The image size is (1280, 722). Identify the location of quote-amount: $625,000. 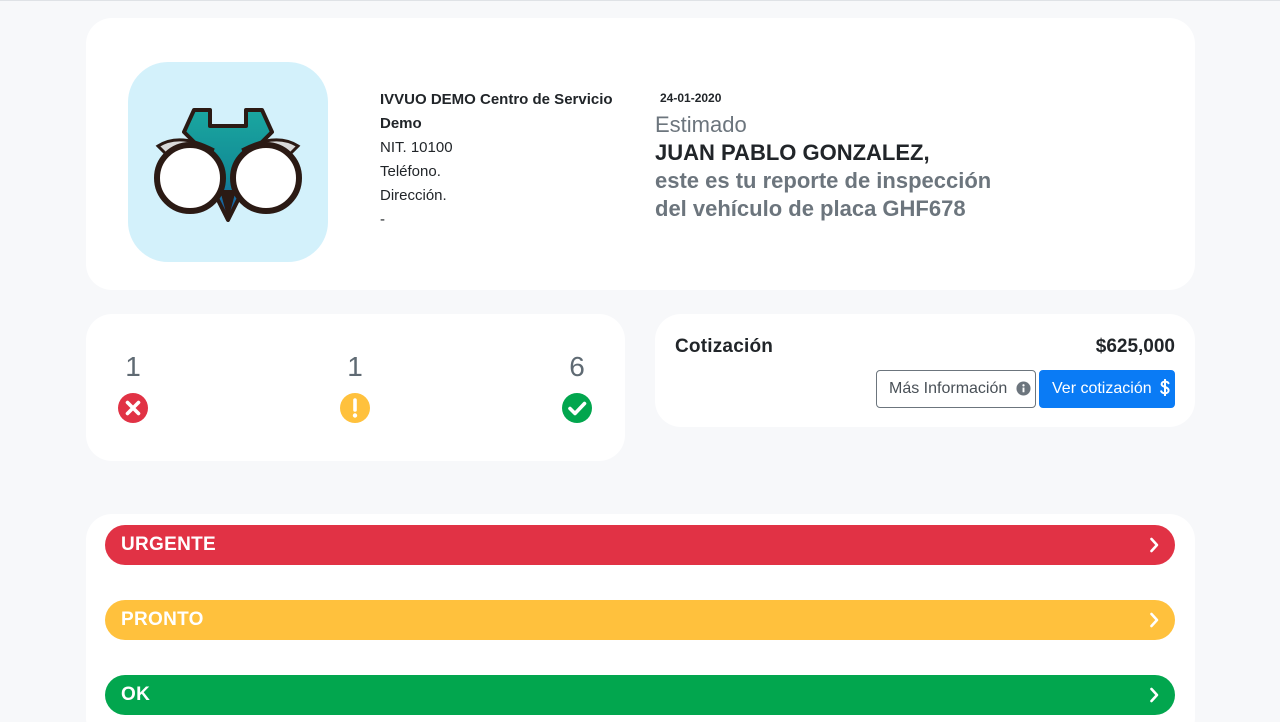
(1135, 346).